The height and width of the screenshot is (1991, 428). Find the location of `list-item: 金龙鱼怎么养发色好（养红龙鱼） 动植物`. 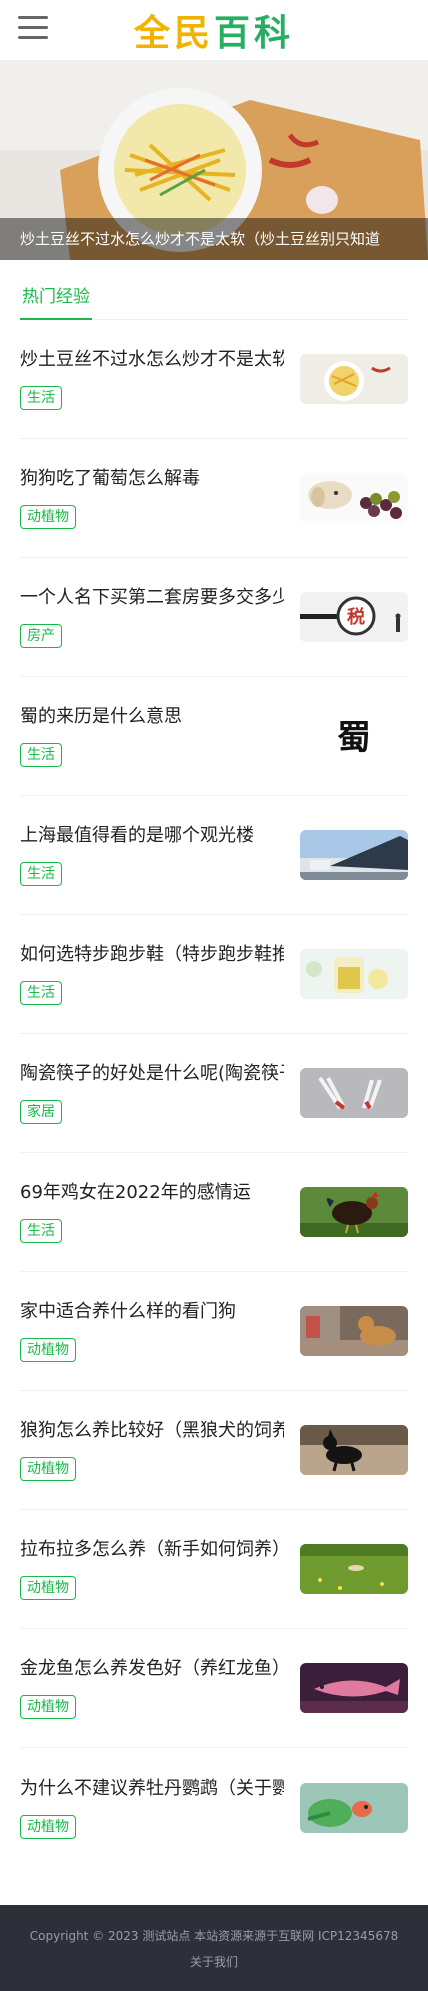

list-item: 金龙鱼怎么养发色好（养红龙鱼） 动植物 is located at coordinates (214, 1688).